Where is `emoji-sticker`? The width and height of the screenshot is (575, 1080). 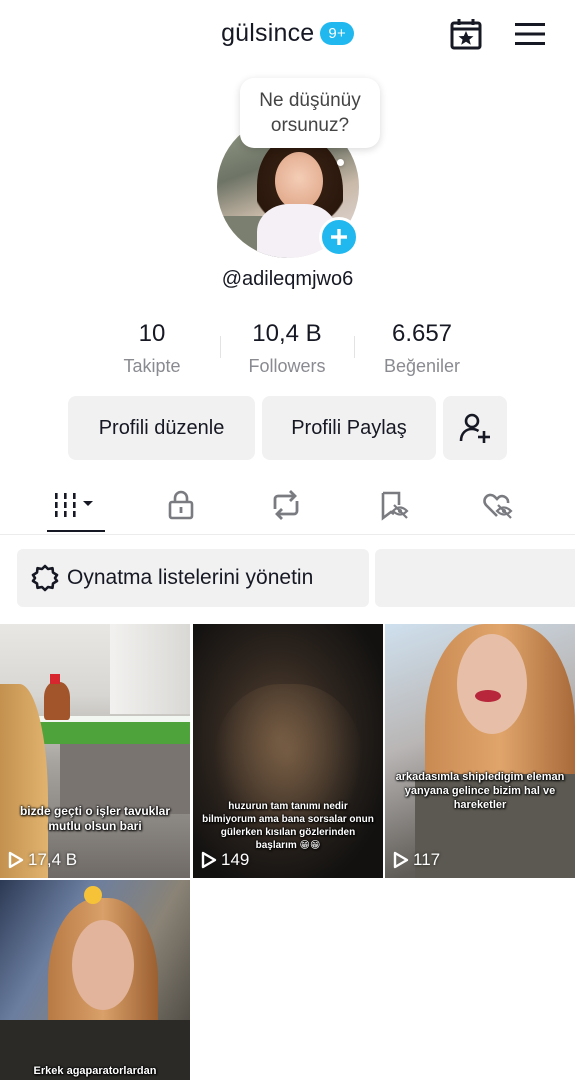
emoji-sticker is located at coordinates (93, 895).